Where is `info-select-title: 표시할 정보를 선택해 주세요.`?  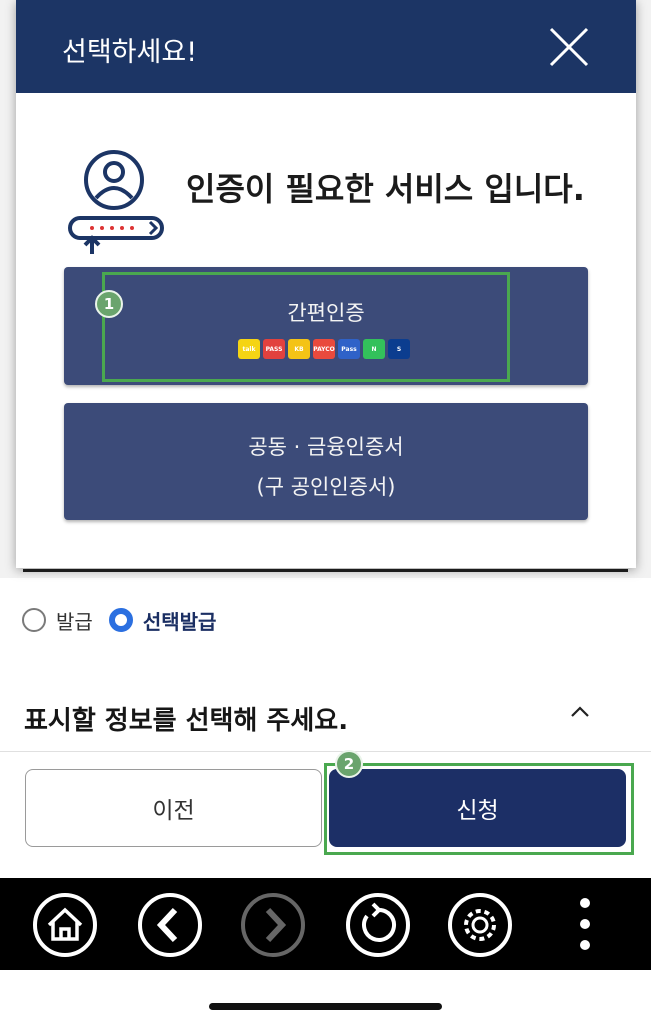
info-select-title: 표시할 정보를 선택해 주세요. is located at coordinates (186, 721).